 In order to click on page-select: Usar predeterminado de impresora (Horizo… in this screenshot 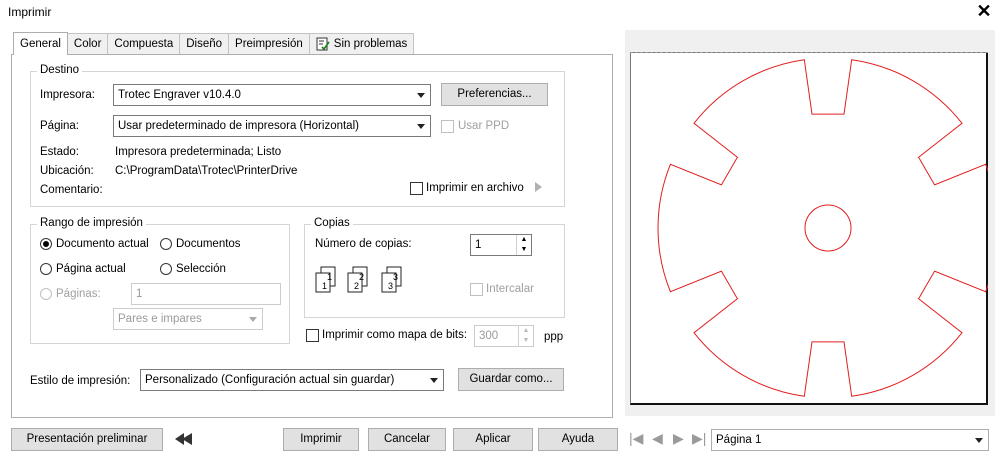, I will do `click(272, 126)`.